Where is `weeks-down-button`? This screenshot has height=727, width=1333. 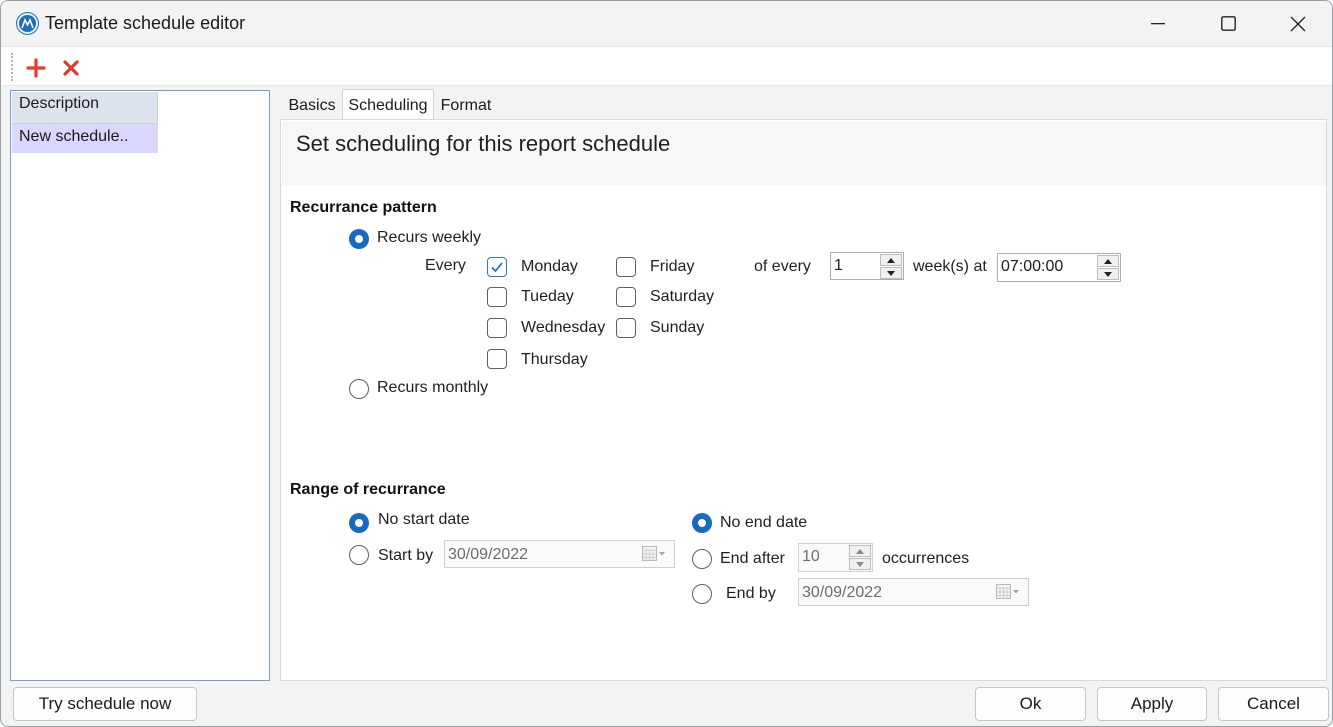
weeks-down-button is located at coordinates (891, 273).